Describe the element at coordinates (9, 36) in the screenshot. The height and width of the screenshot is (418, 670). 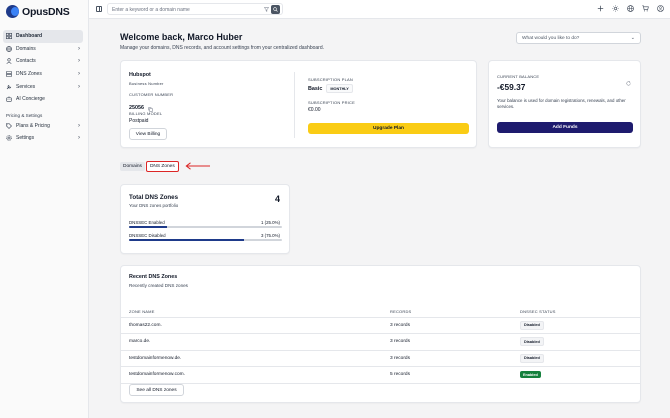
I see `dashboard-icon` at that location.